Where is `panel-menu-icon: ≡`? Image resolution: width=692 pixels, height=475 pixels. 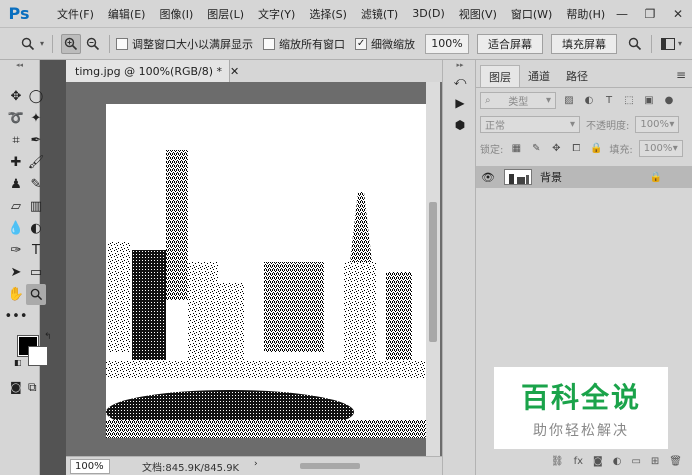
panel-menu-icon: ≡ is located at coordinates (681, 75).